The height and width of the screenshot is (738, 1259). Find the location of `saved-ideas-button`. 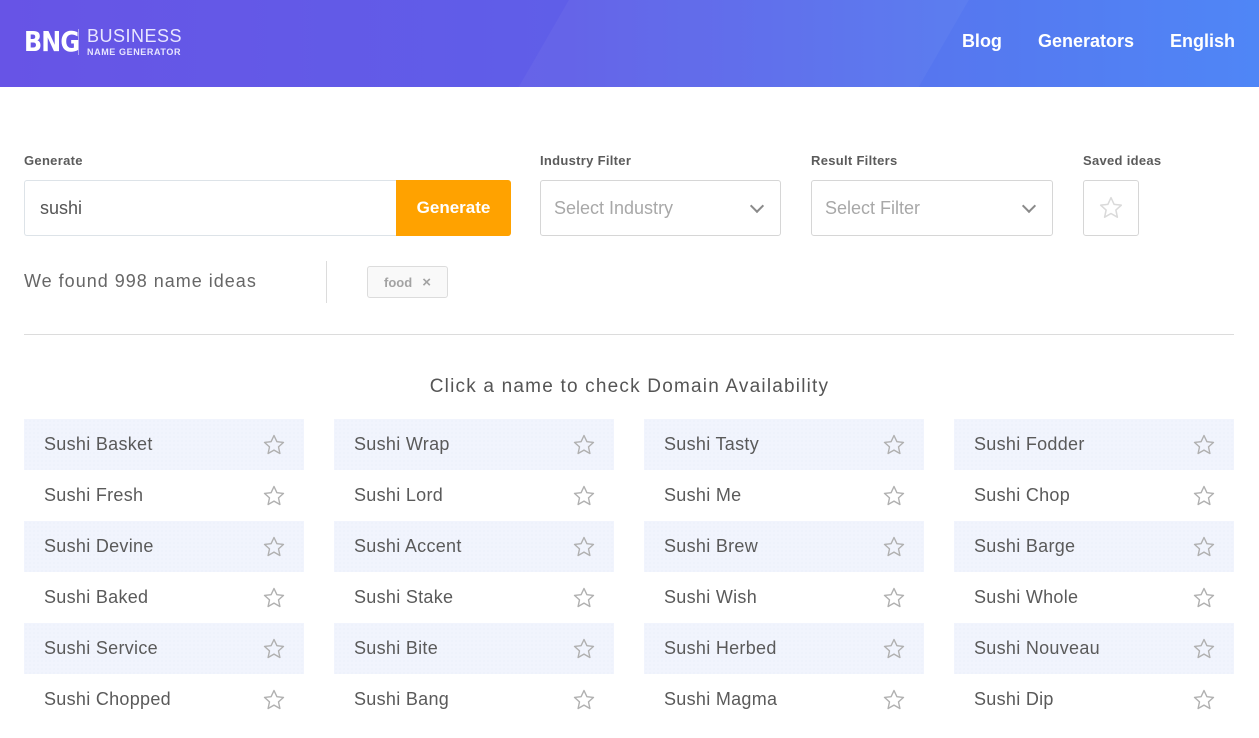

saved-ideas-button is located at coordinates (1111, 208).